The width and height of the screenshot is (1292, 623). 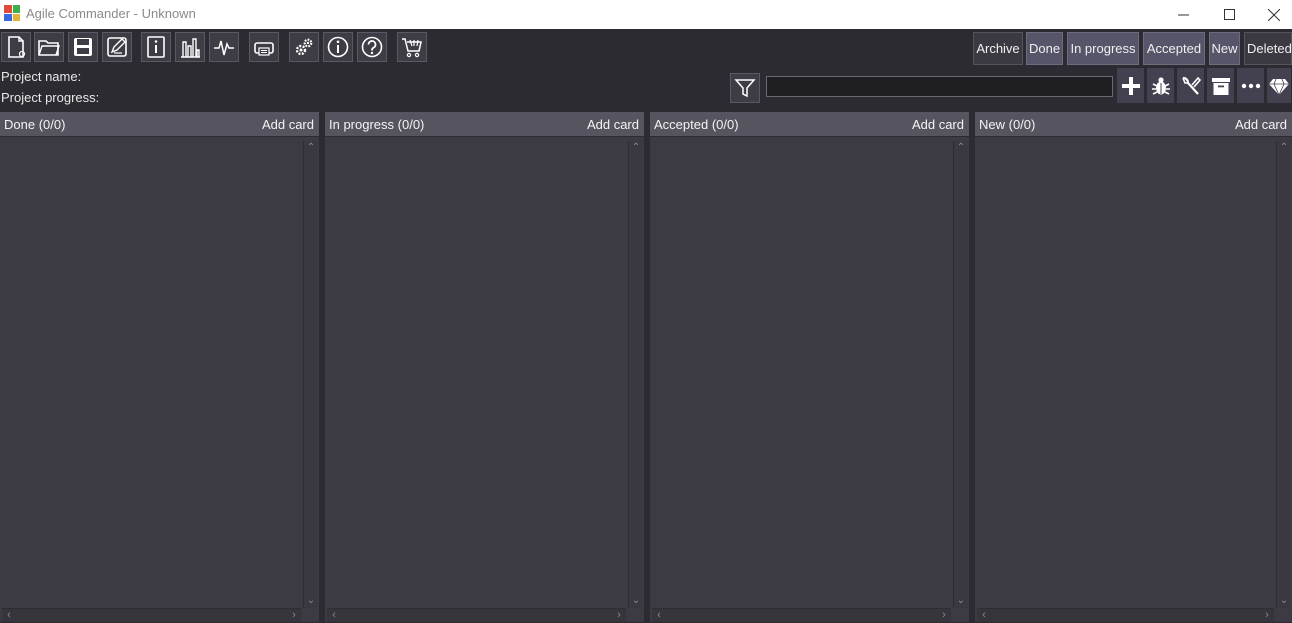 I want to click on column-header: In progress (0/0) Add card, so click(x=484, y=124).